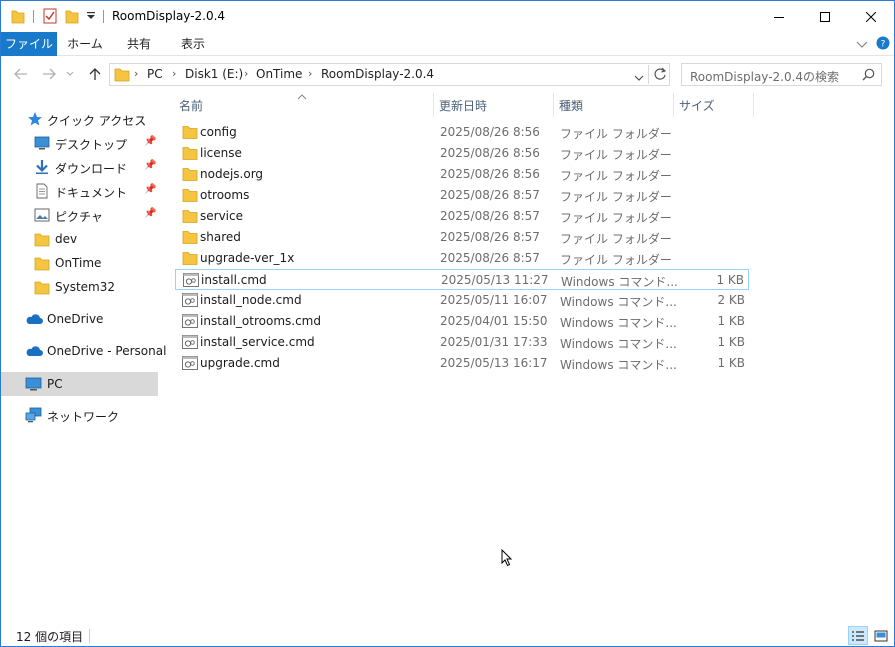 This screenshot has width=895, height=647. Describe the element at coordinates (260, 321) in the screenshot. I see `file-name: install_otrooms.cmd` at that location.